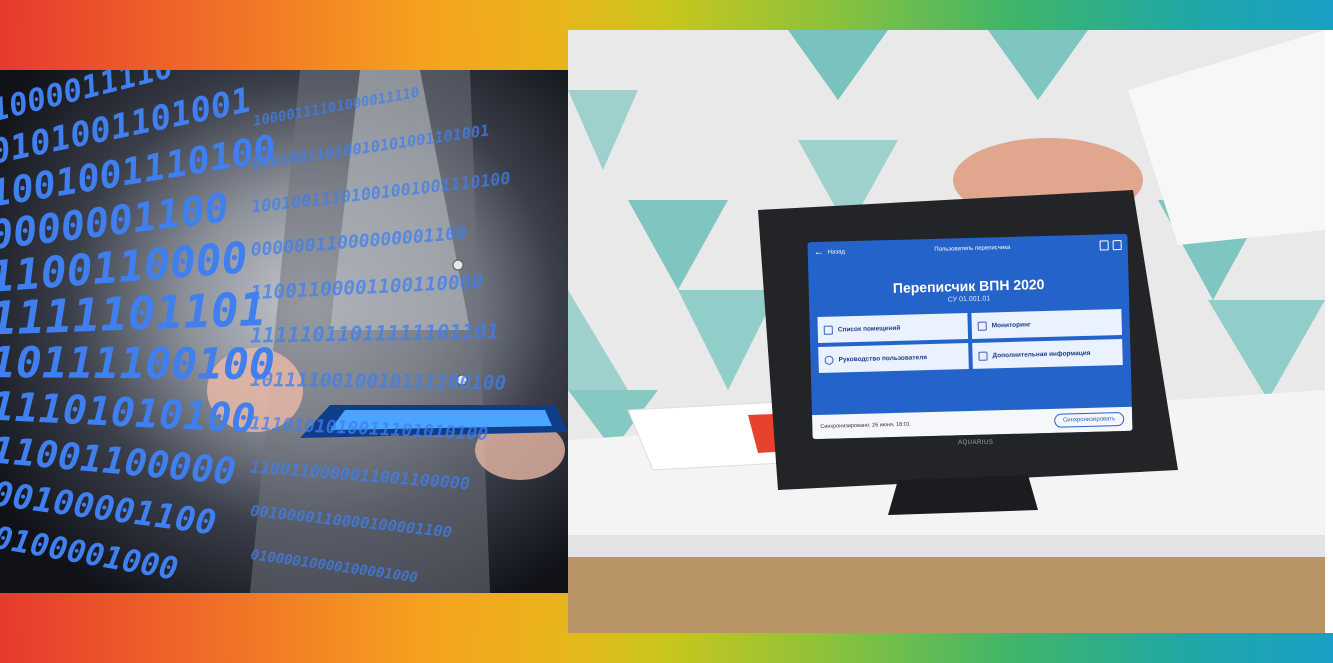  Describe the element at coordinates (869, 328) in the screenshot. I see `button-label: Список помещений` at that location.